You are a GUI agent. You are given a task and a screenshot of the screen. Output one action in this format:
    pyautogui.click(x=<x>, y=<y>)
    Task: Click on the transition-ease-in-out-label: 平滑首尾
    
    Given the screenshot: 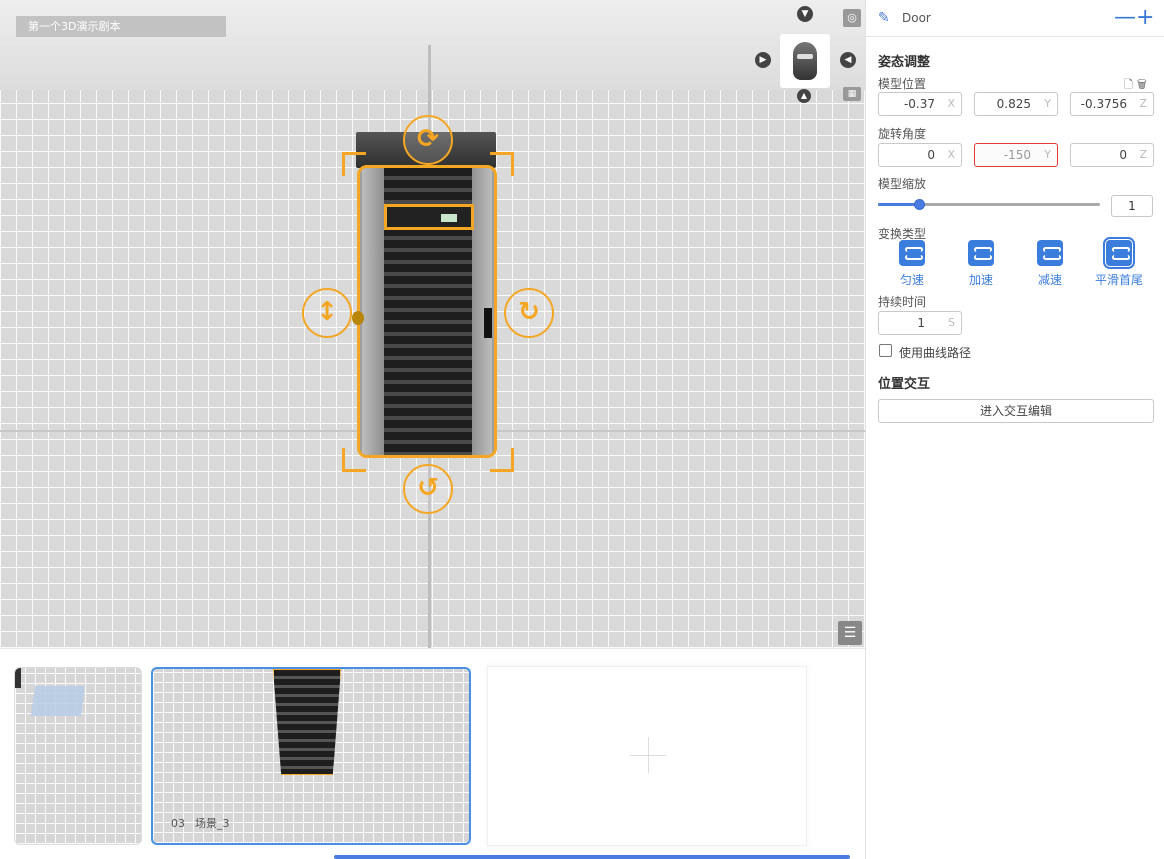 What is the action you would take?
    pyautogui.click(x=1118, y=280)
    